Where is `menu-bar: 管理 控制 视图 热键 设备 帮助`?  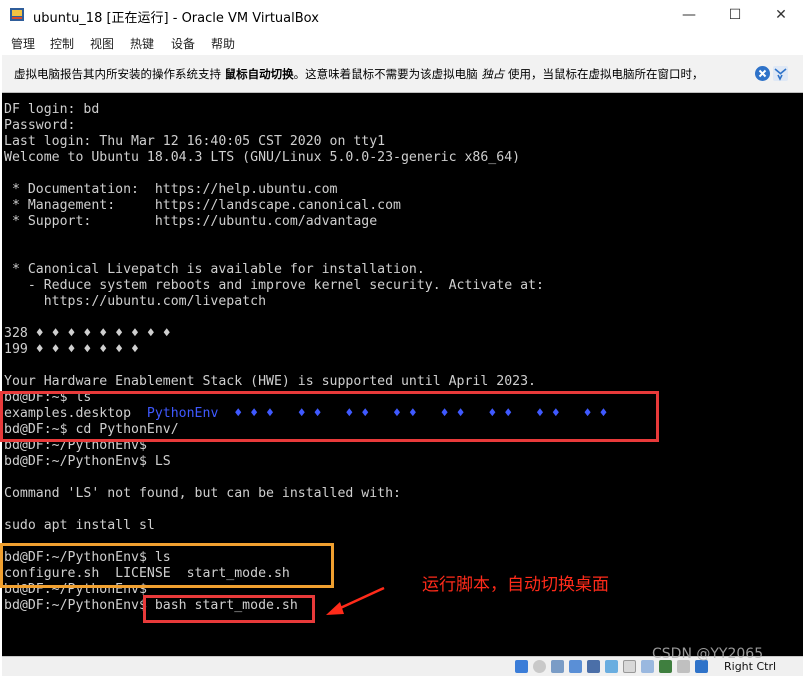
menu-bar: 管理 控制 视图 热键 设备 帮助 is located at coordinates (403, 43).